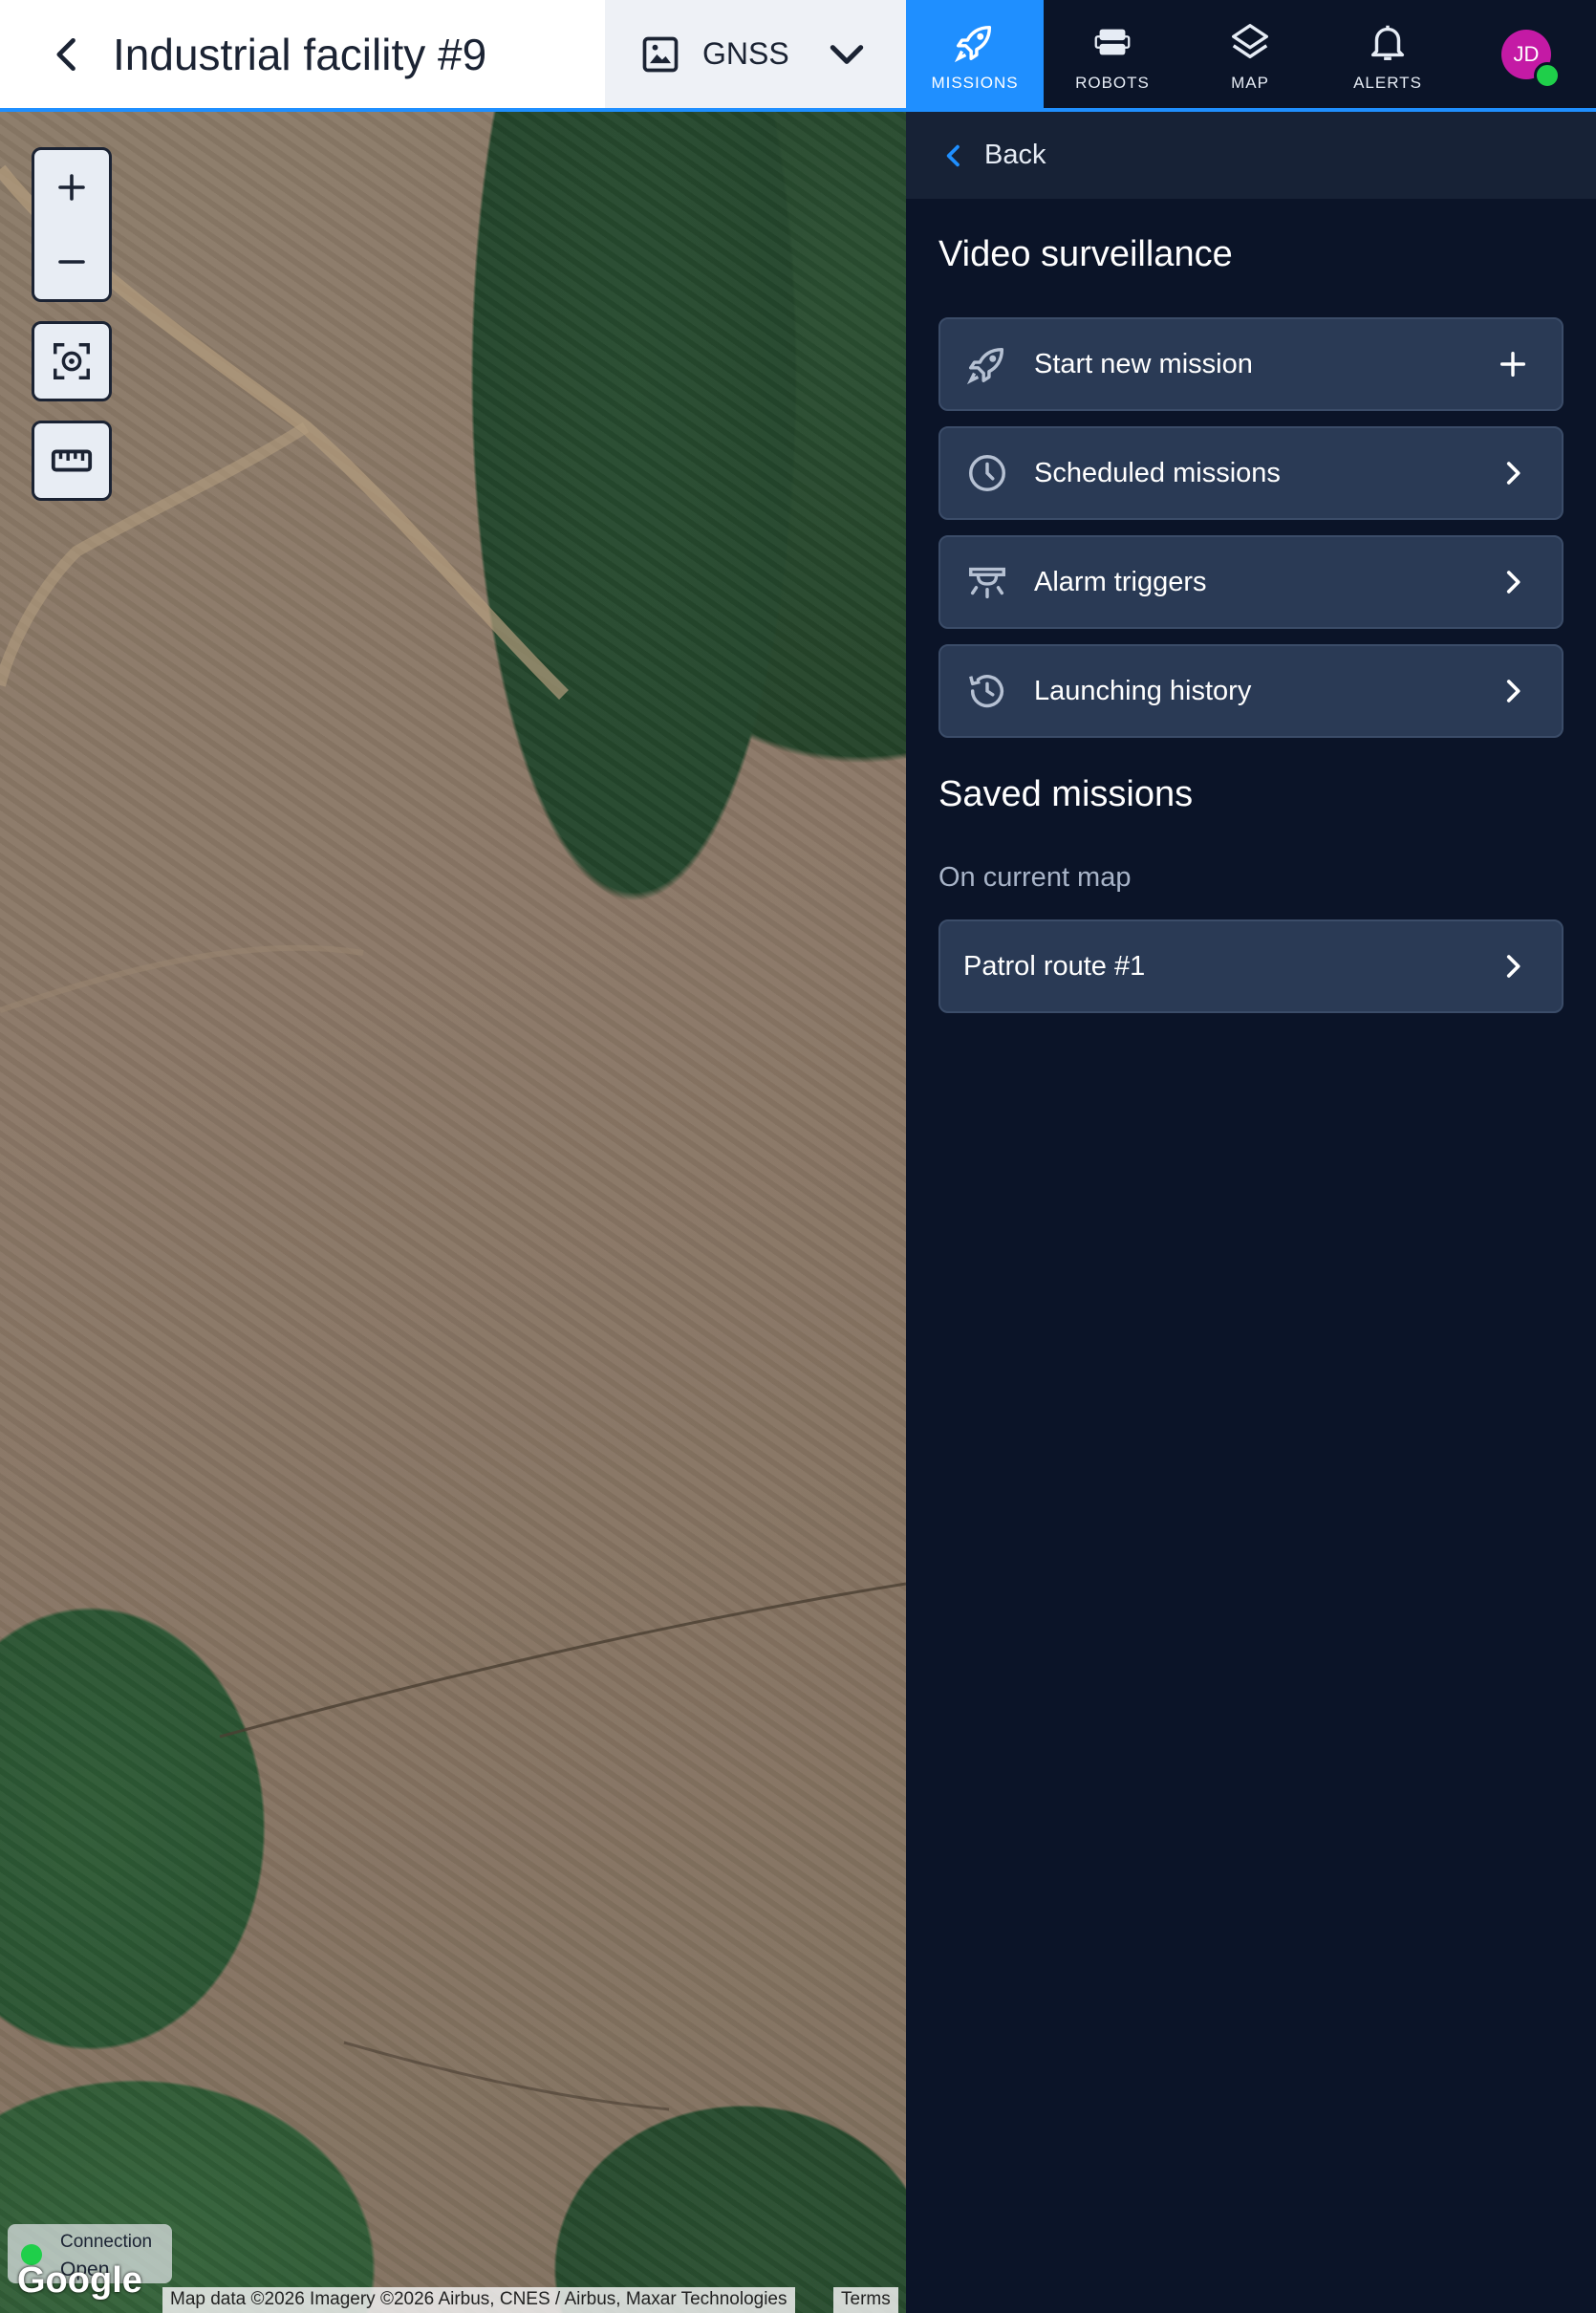  Describe the element at coordinates (1143, 690) in the screenshot. I see `launching-history-label: Launching history` at that location.